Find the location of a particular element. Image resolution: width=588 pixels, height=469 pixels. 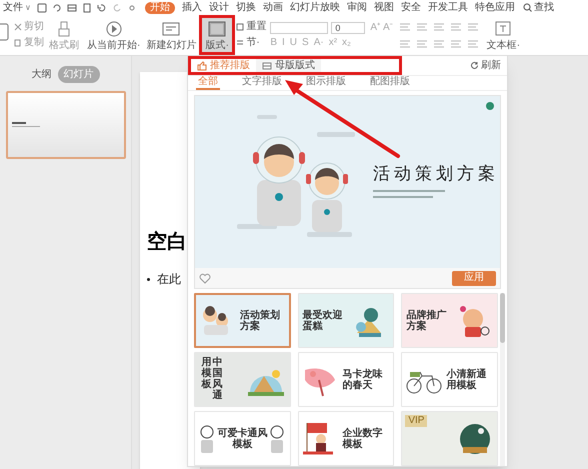

save-icon is located at coordinates (42, 7).